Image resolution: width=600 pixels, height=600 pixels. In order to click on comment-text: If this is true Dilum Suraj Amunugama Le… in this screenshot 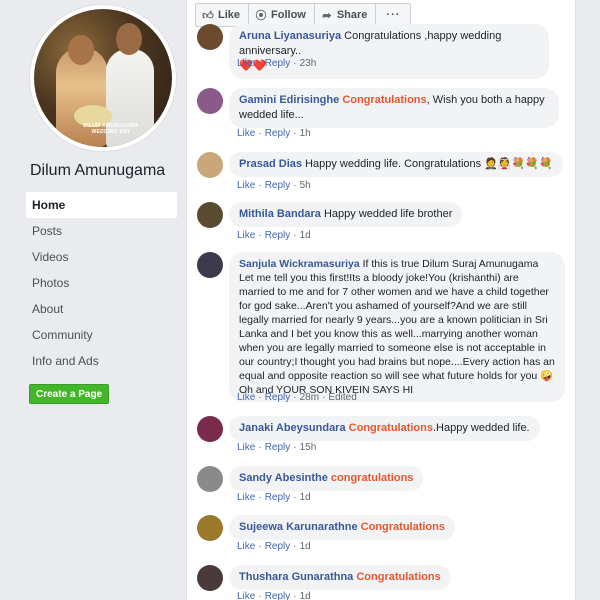, I will do `click(397, 320)`.